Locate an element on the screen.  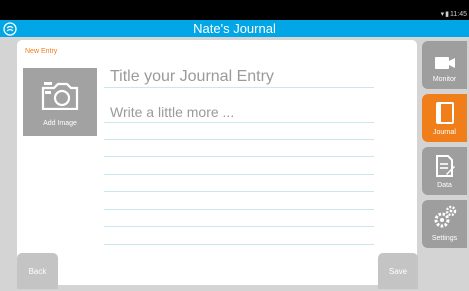
new-entry-heading: New Entry is located at coordinates (41, 51).